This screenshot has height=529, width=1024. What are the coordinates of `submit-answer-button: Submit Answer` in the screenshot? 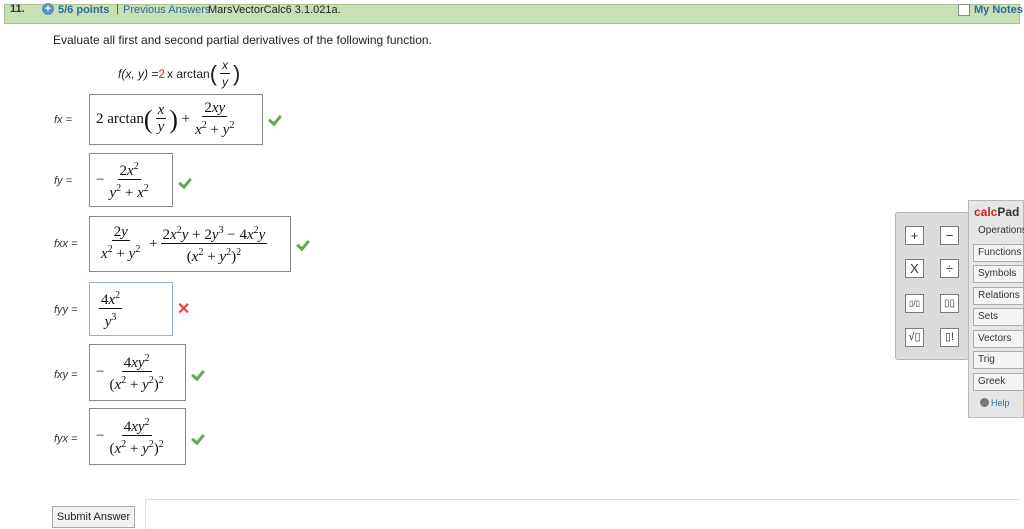 It's located at (93, 517).